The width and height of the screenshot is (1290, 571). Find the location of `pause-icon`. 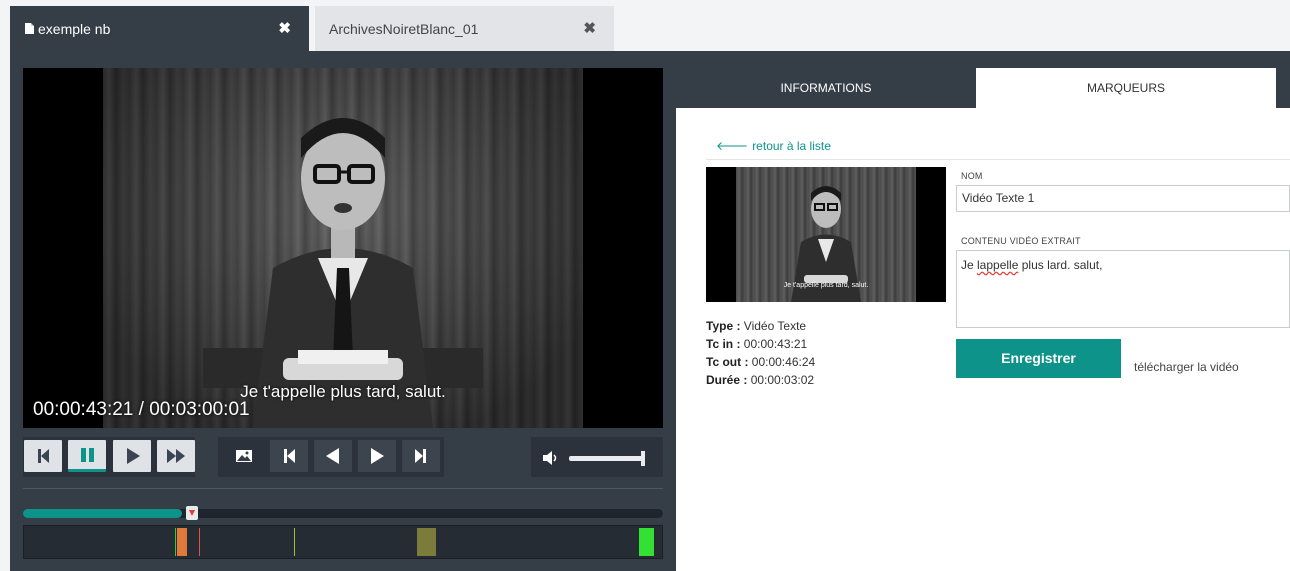

pause-icon is located at coordinates (87, 455).